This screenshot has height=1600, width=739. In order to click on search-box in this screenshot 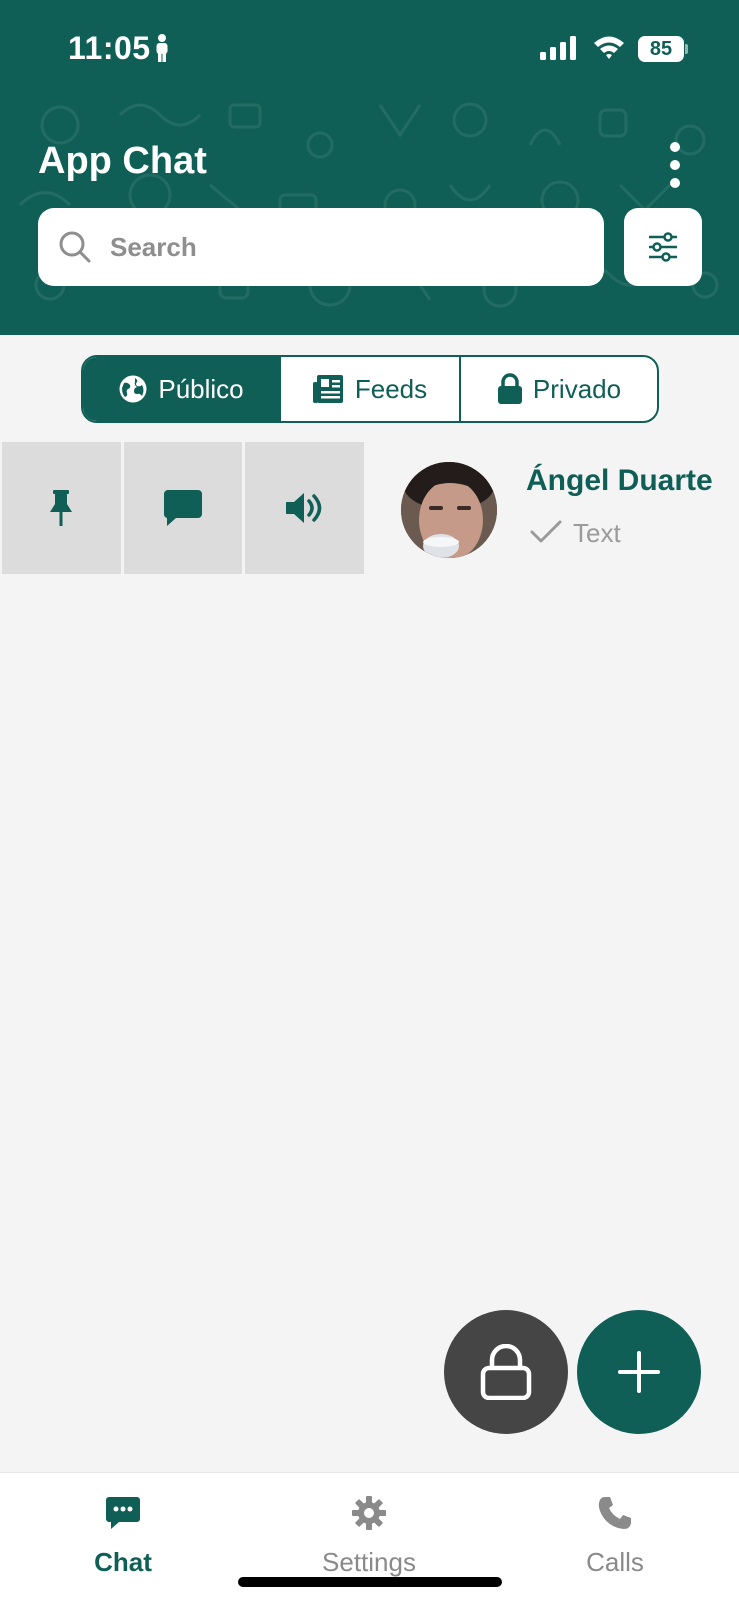, I will do `click(321, 247)`.